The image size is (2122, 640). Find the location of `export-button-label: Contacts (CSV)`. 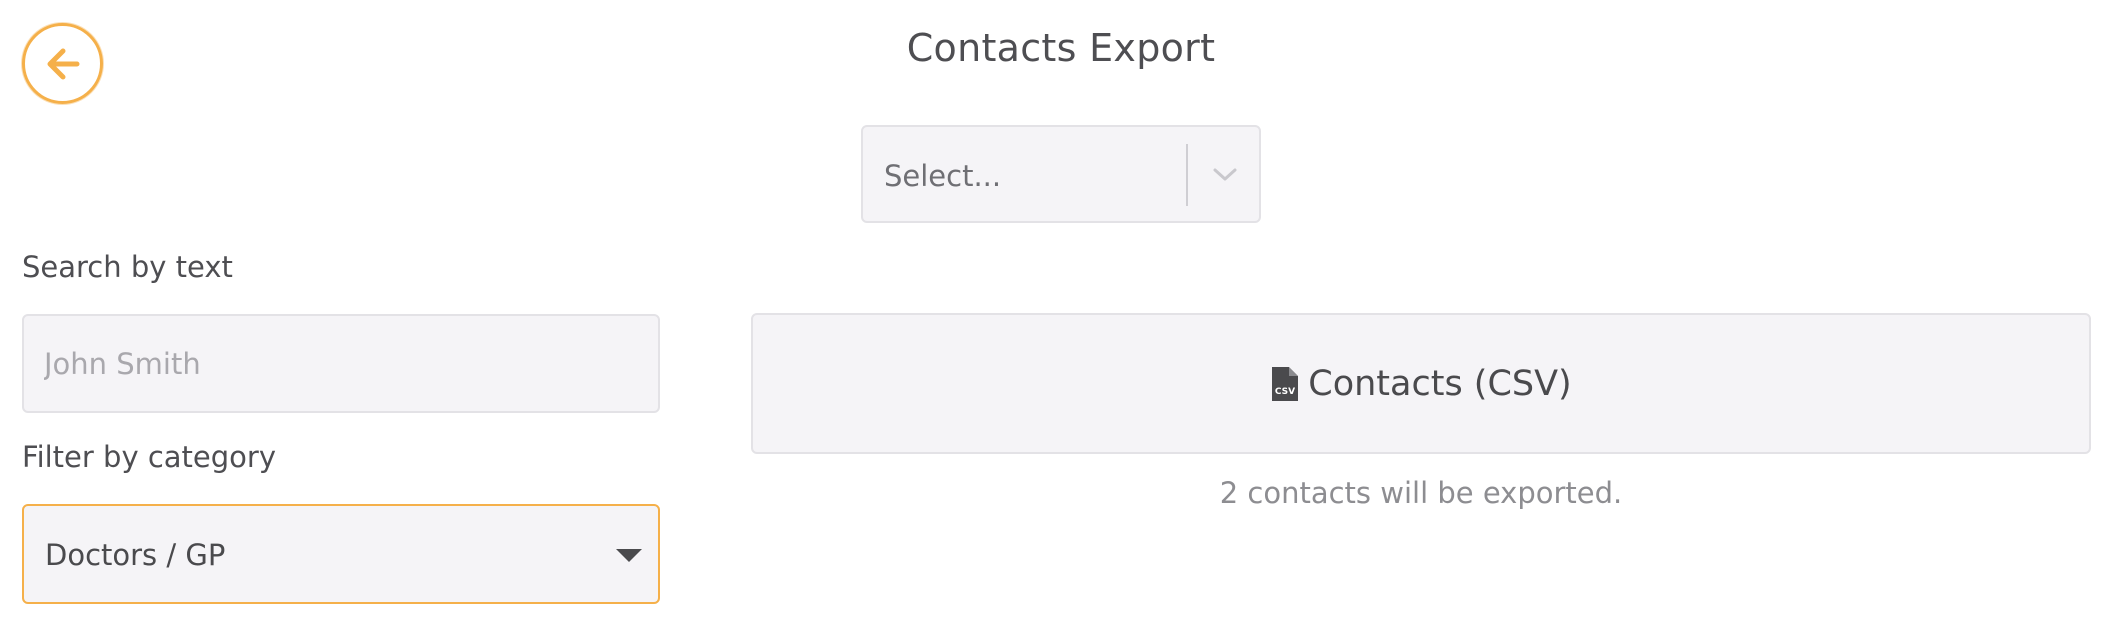

export-button-label: Contacts (CSV) is located at coordinates (1440, 383).